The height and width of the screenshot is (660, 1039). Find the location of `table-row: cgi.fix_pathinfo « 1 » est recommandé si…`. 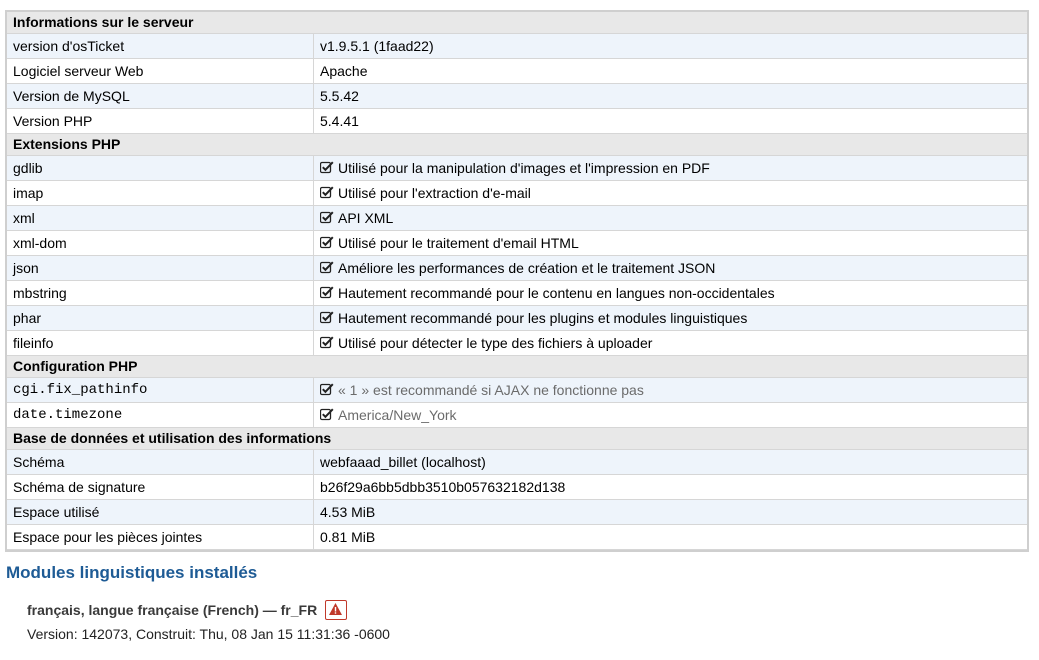

table-row: cgi.fix_pathinfo « 1 » est recommandé si… is located at coordinates (517, 390).